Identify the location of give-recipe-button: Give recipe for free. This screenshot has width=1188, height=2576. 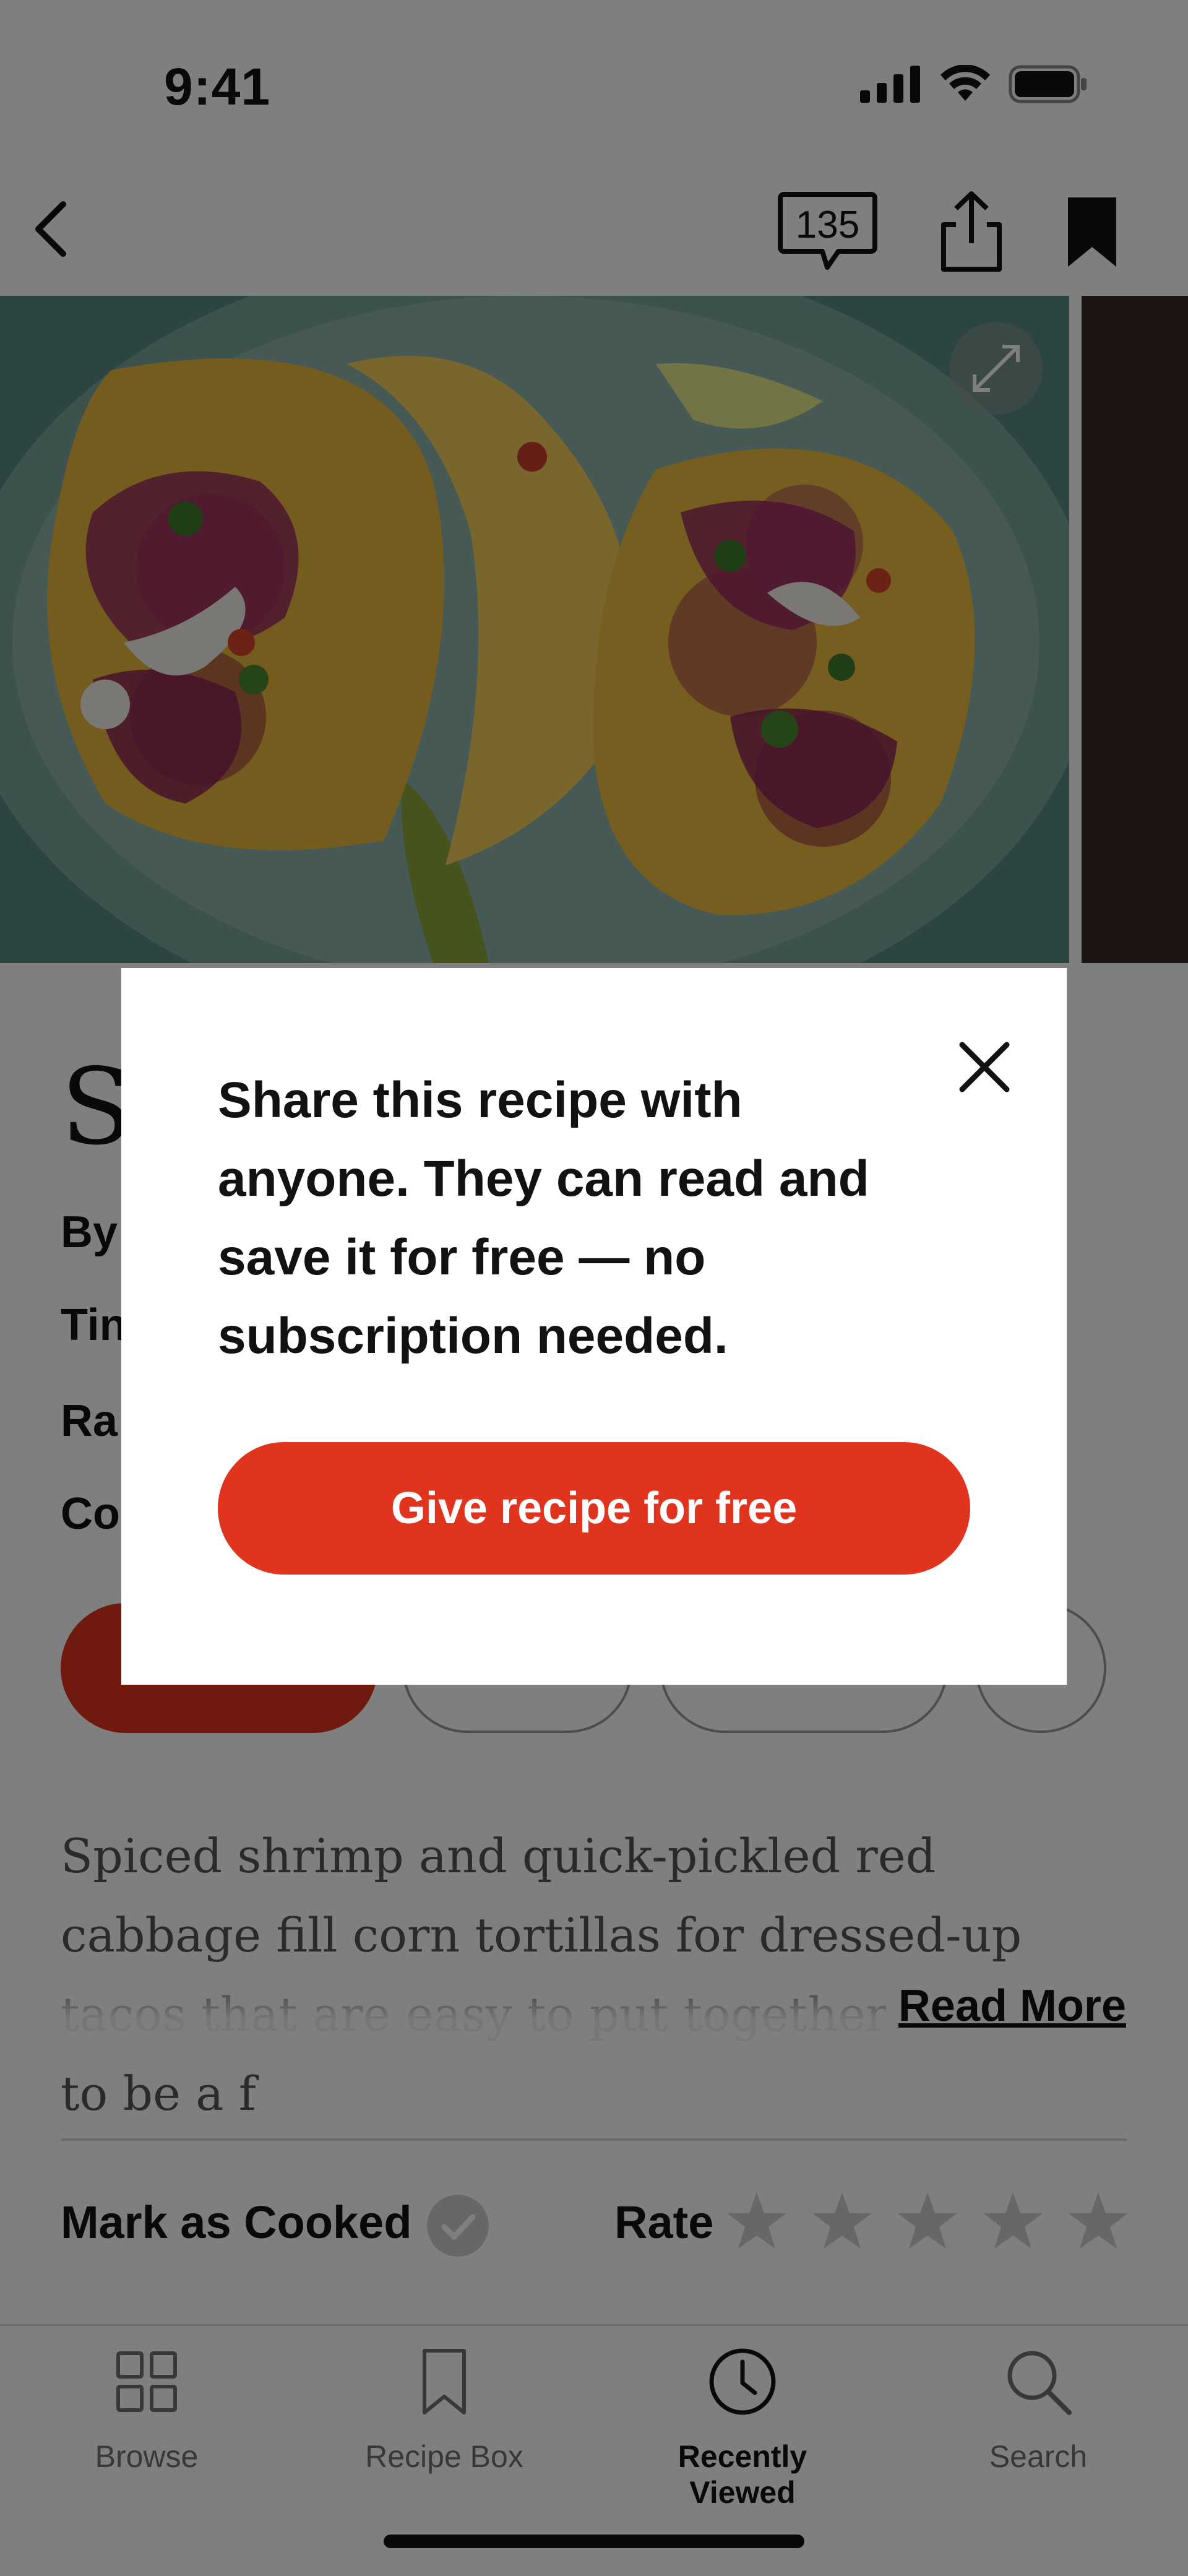
(594, 1508).